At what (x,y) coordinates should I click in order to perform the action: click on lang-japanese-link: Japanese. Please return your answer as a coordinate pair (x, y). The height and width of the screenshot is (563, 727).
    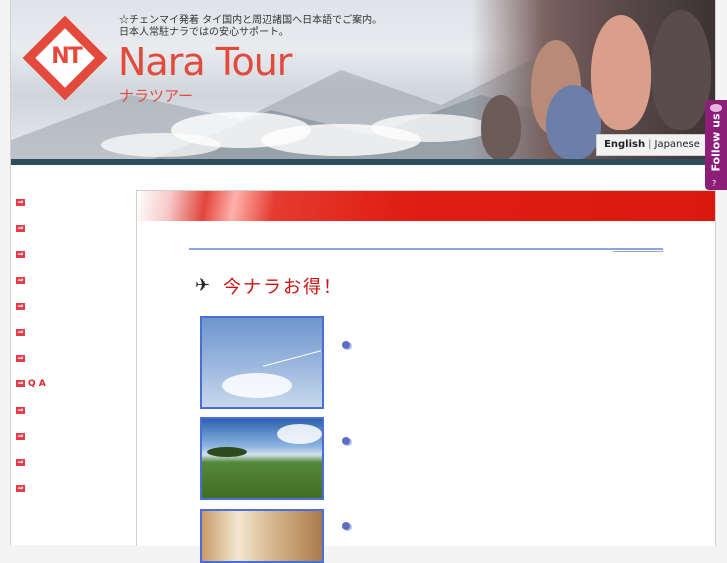
    Looking at the image, I should click on (677, 144).